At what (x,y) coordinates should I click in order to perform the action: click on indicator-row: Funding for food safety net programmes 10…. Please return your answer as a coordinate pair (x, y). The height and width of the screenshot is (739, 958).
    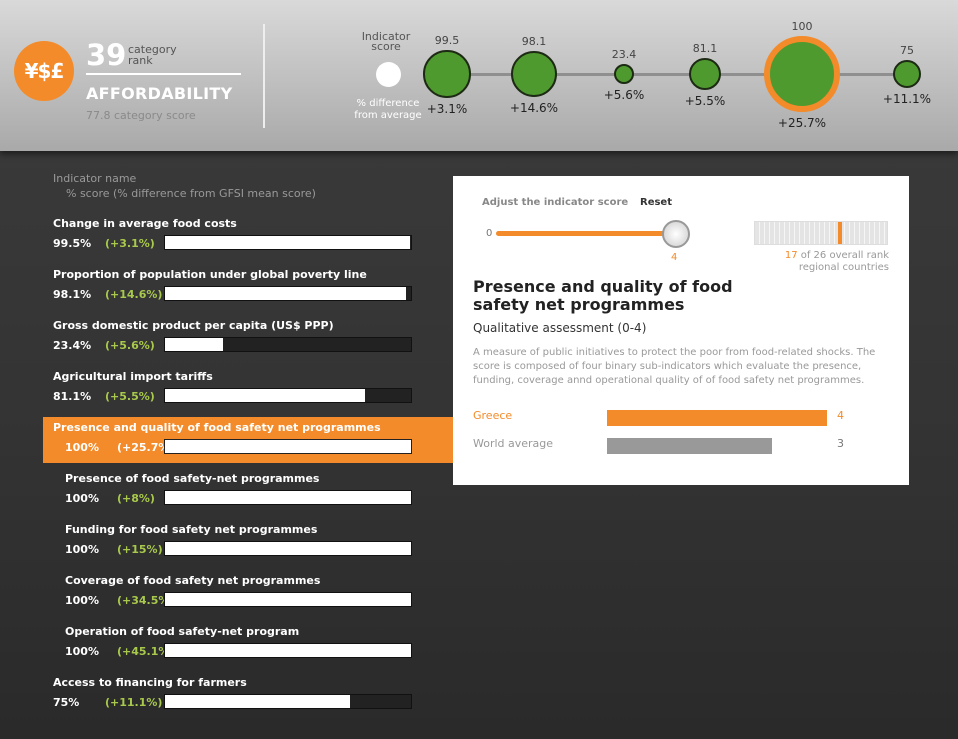
    Looking at the image, I should click on (249, 542).